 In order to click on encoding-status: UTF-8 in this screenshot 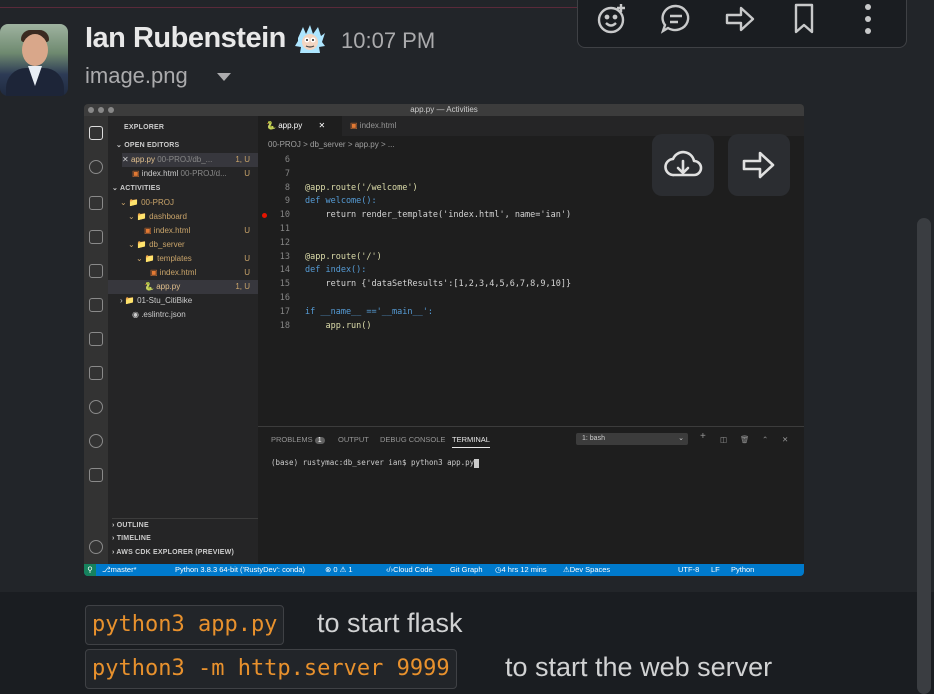, I will do `click(688, 570)`.